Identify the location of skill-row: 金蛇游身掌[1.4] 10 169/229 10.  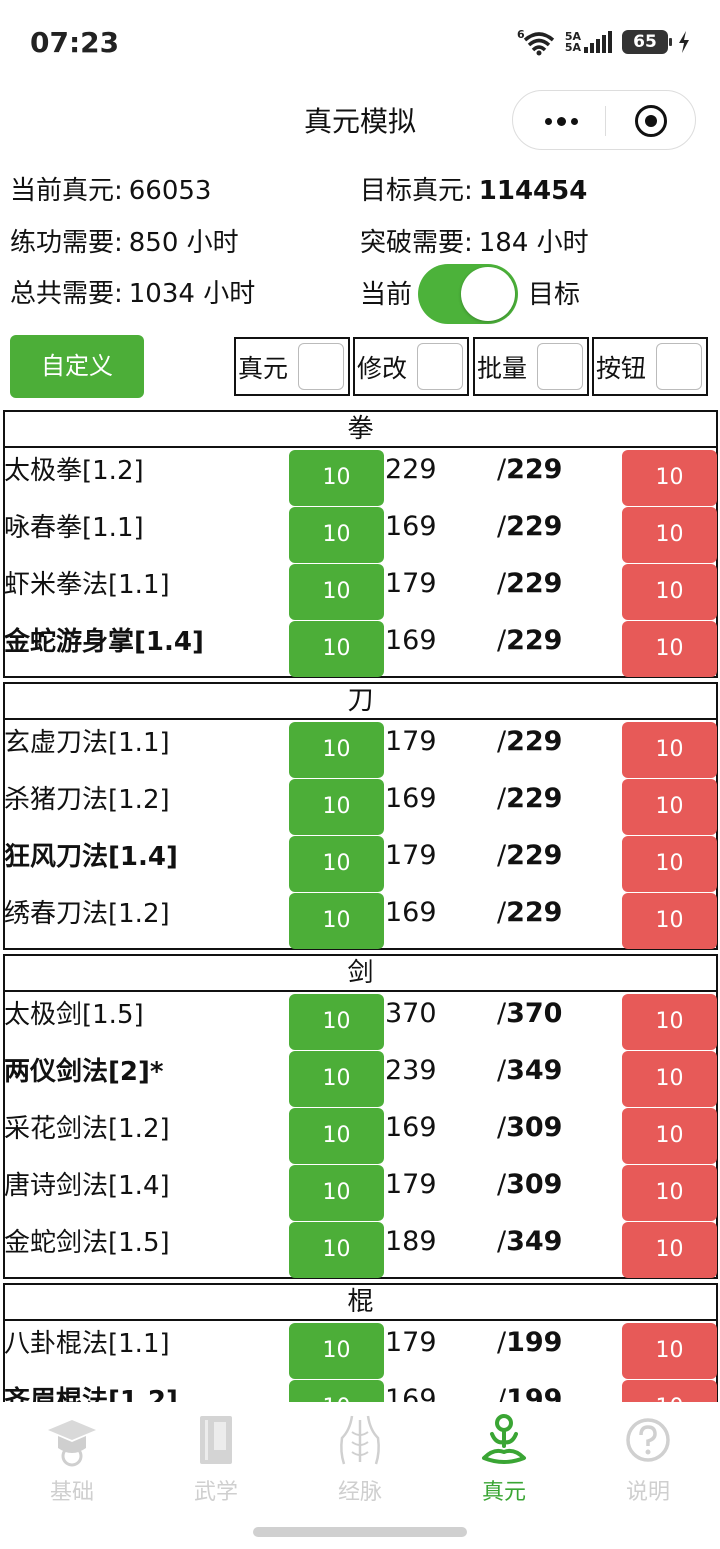
(360, 648).